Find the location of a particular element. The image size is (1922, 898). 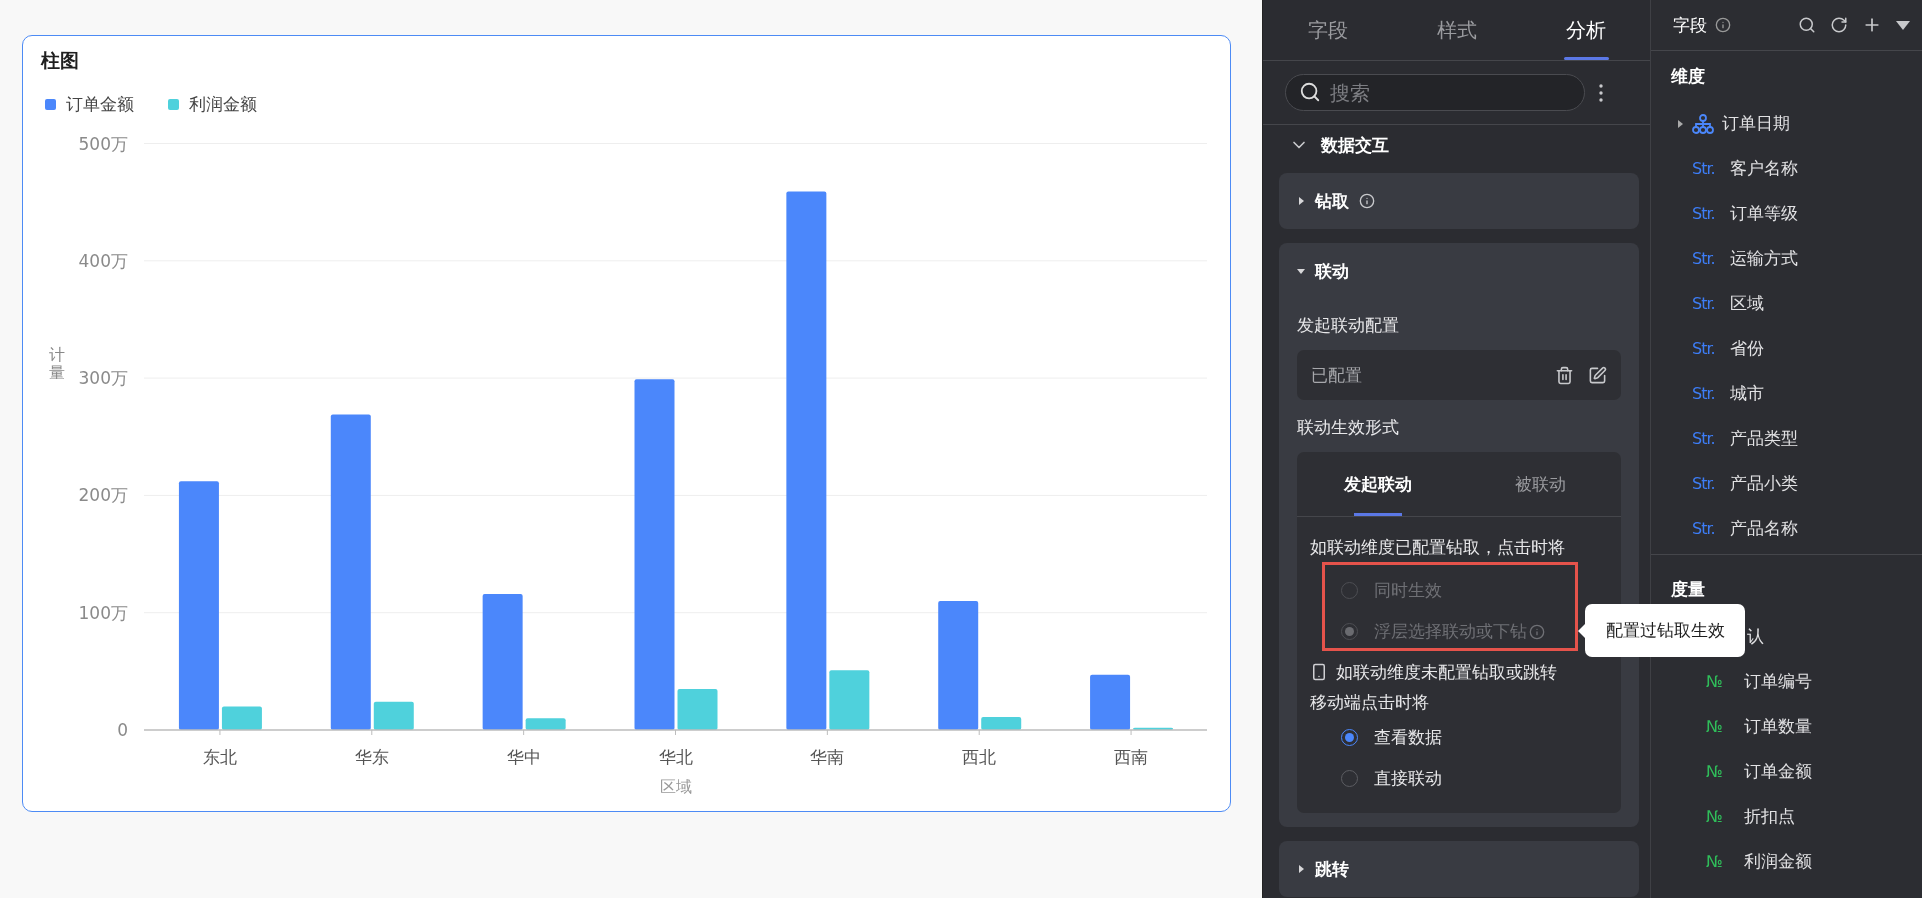

y-axis-title: 计量 is located at coordinates (57, 363).